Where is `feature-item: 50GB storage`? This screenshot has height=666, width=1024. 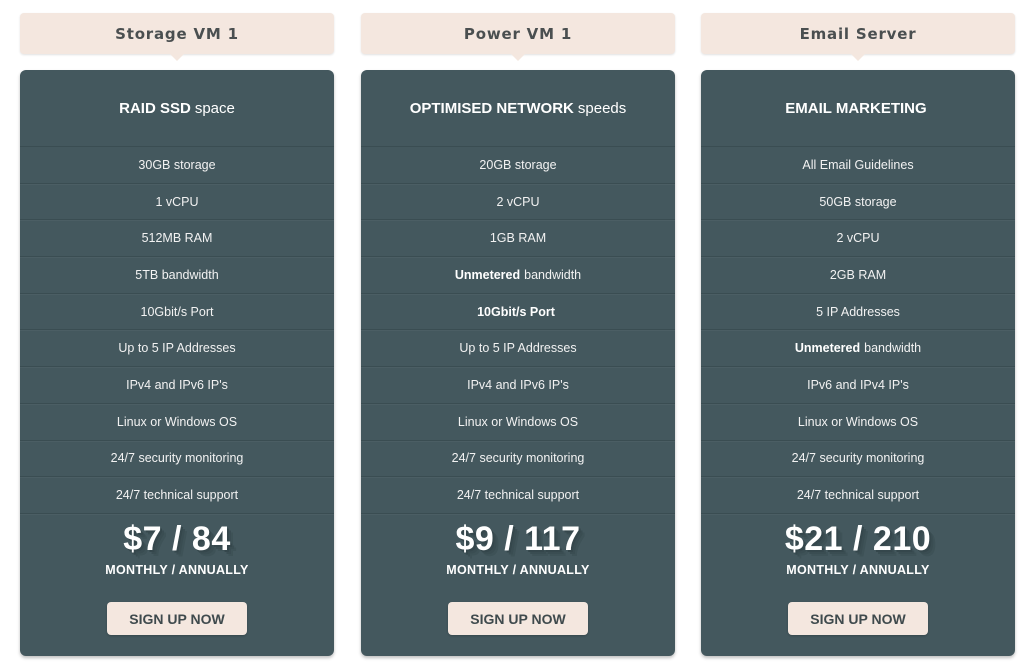 feature-item: 50GB storage is located at coordinates (858, 202).